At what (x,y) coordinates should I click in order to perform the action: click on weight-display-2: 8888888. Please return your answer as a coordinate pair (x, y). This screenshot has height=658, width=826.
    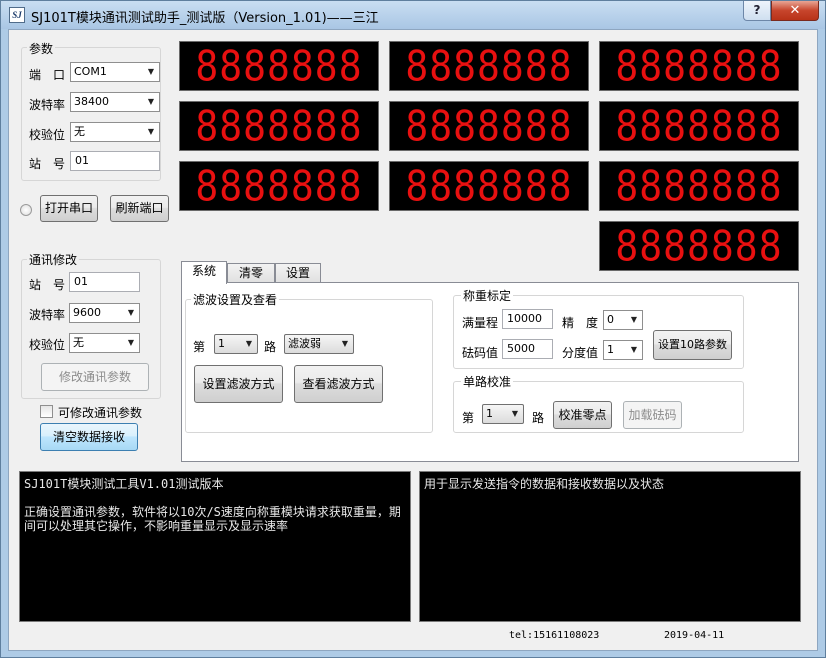
    Looking at the image, I should click on (489, 66).